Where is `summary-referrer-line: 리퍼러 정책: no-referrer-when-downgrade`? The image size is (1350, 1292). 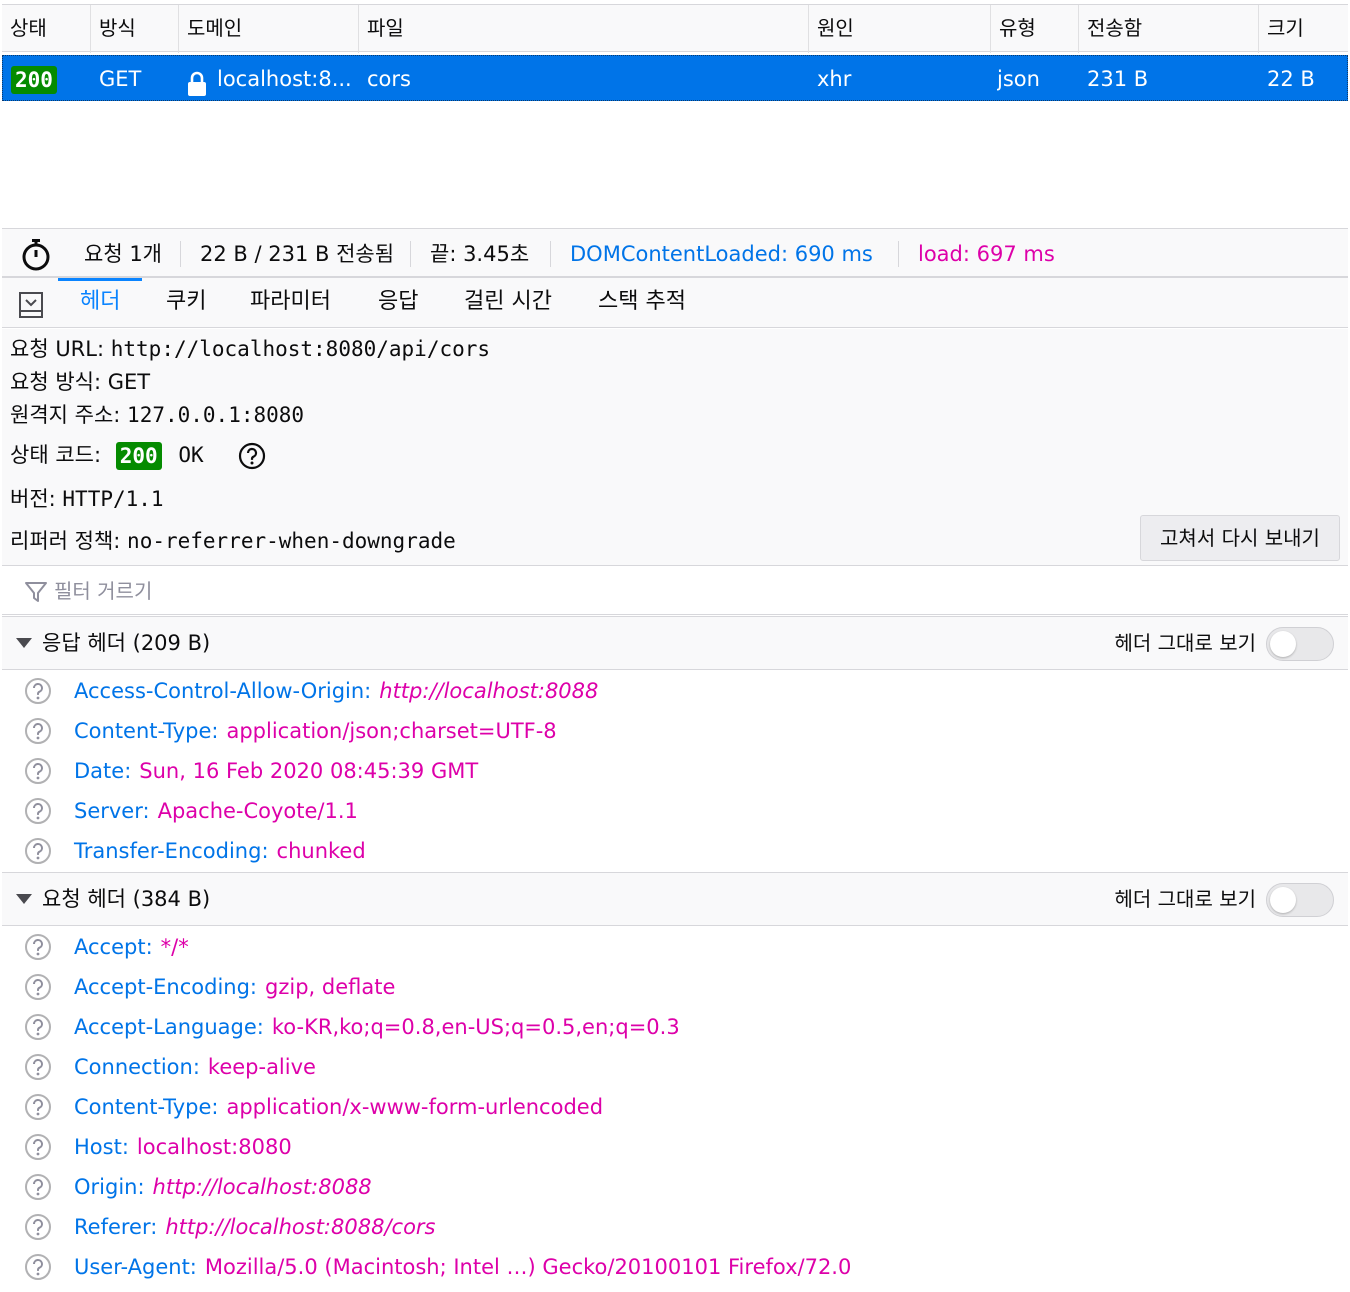
summary-referrer-line: 리퍼러 정책: no-referrer-when-downgrade is located at coordinates (233, 540).